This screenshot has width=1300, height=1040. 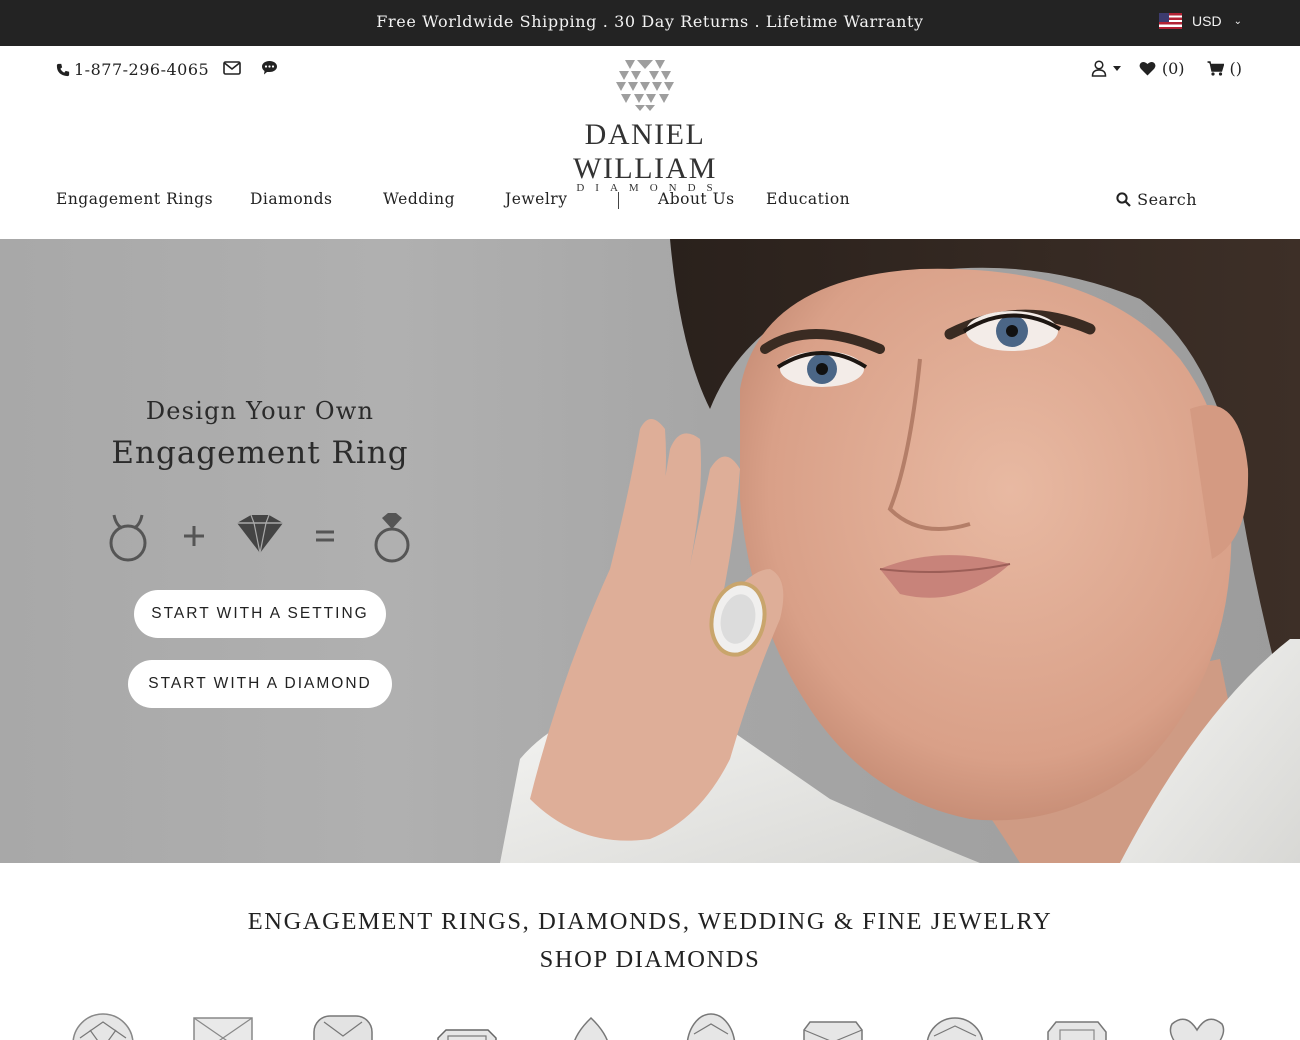 I want to click on hero-line-2: Engagement Ring, so click(x=260, y=453).